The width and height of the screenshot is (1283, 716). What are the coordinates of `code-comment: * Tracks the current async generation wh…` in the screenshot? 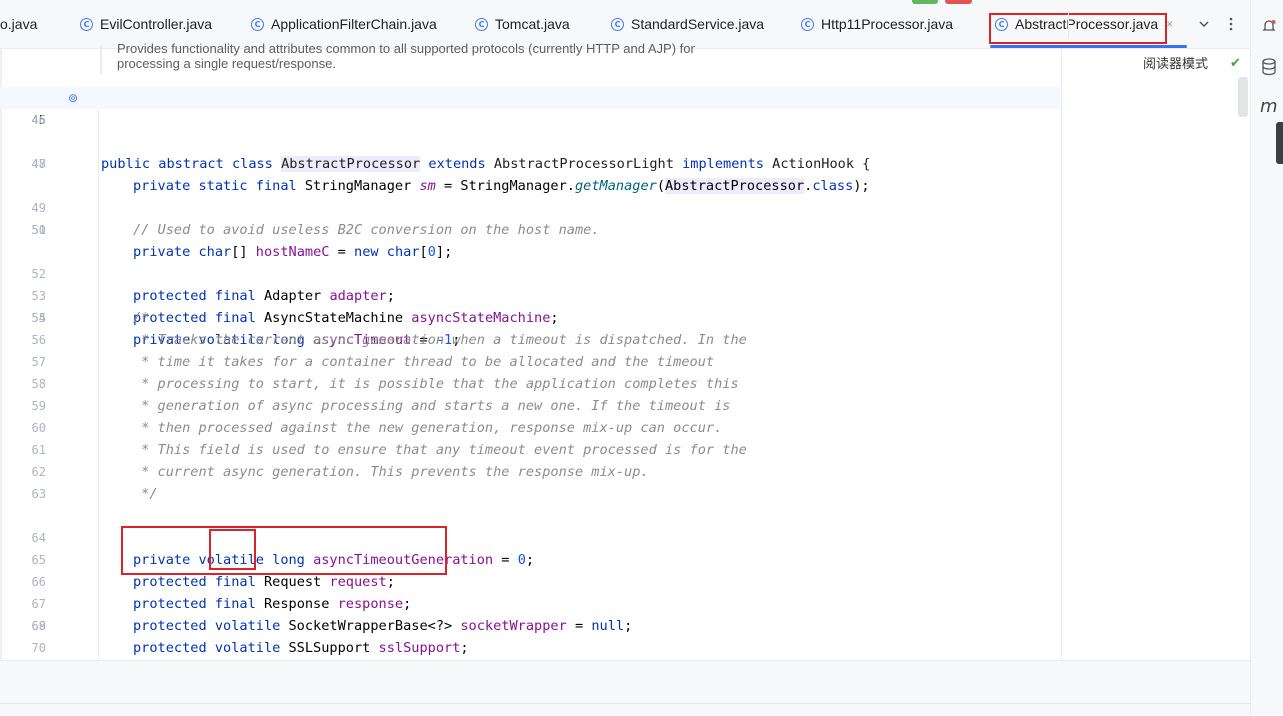 It's located at (440, 340).